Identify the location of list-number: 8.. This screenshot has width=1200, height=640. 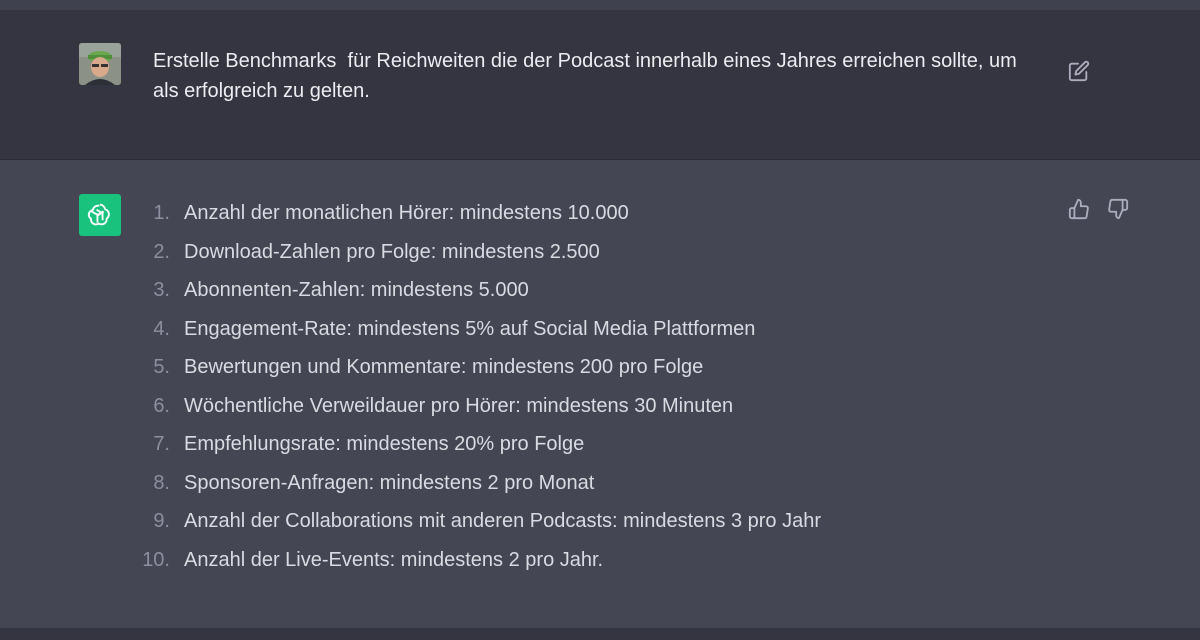
(161, 482).